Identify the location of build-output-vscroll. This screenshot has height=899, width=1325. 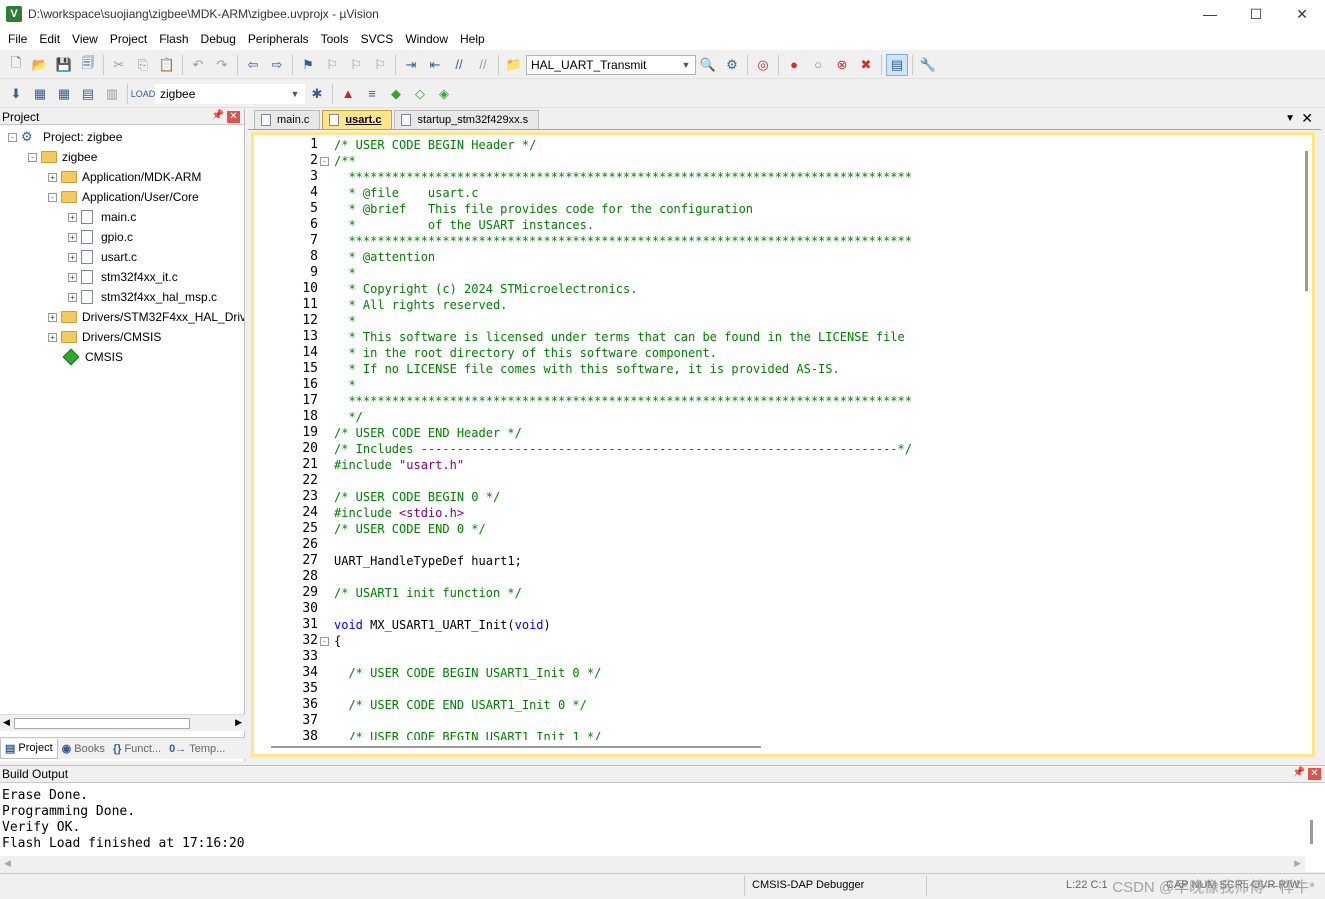
(1311, 832).